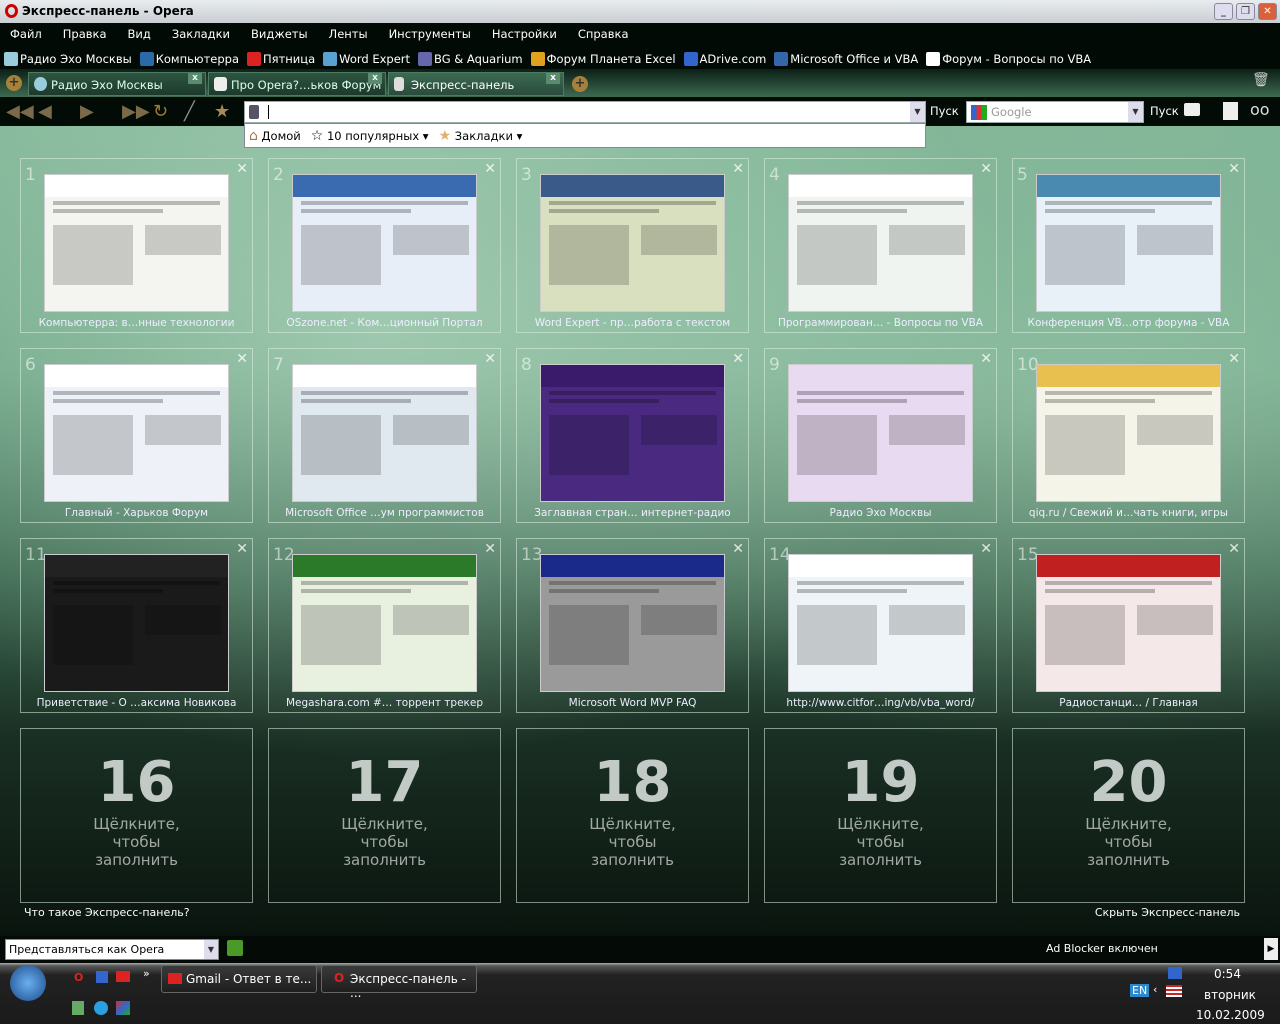 This screenshot has width=1280, height=1024. I want to click on tab-opera-forum: Про Opera?…ьков Форум x, so click(297, 84).